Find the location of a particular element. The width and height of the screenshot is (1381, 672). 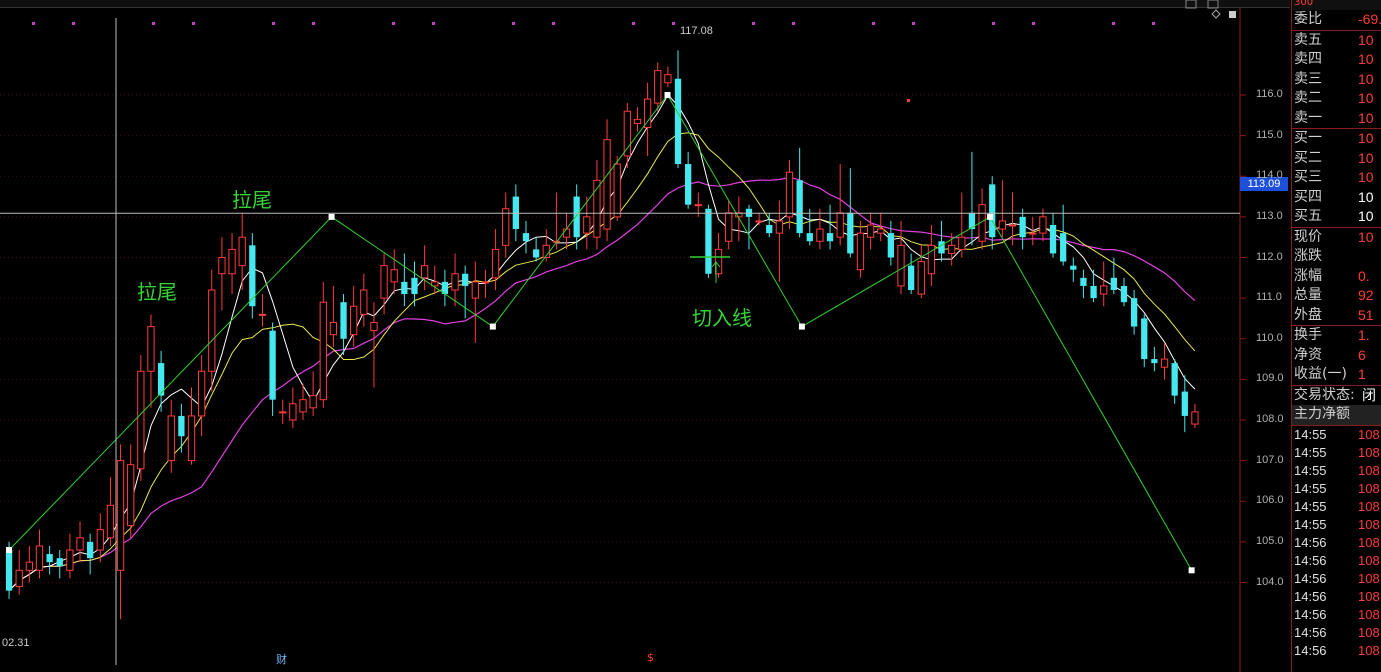

annotation-latail-lower: 拉尾 is located at coordinates (157, 292).